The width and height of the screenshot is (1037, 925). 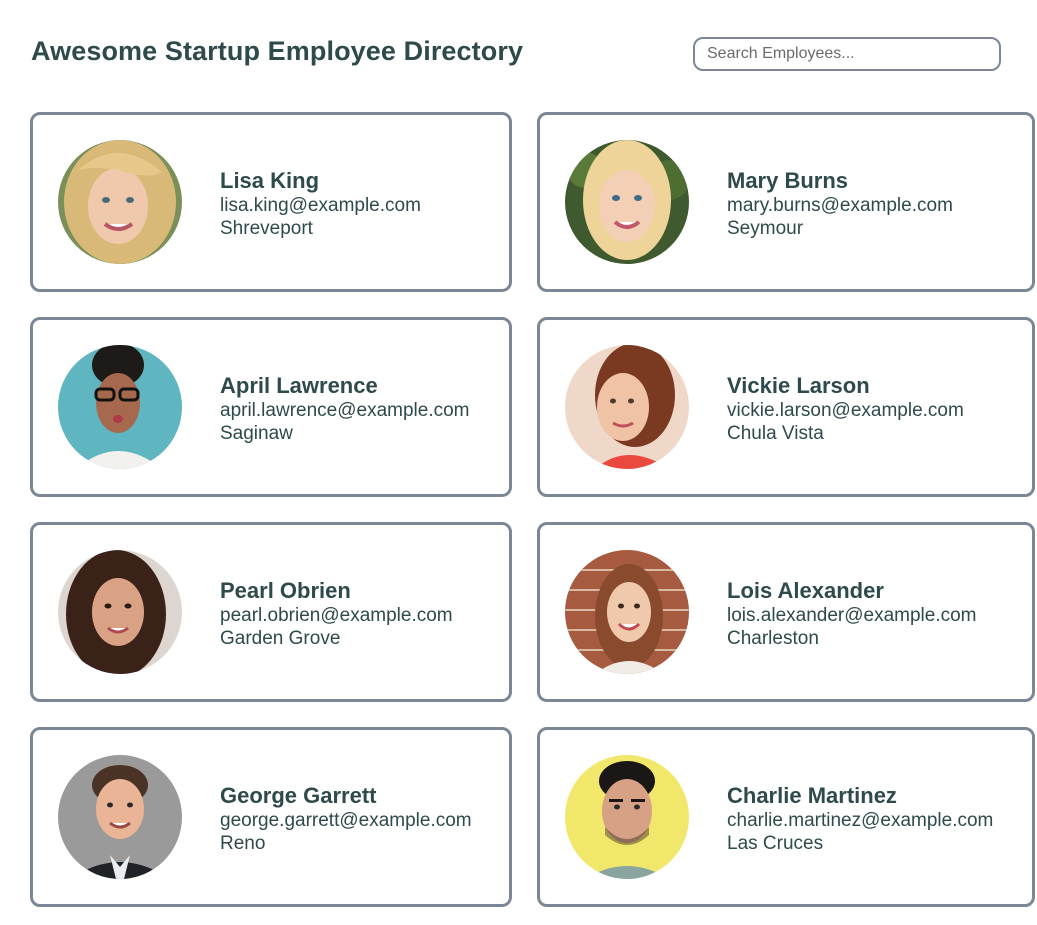 I want to click on employee-city: Reno, so click(x=243, y=843).